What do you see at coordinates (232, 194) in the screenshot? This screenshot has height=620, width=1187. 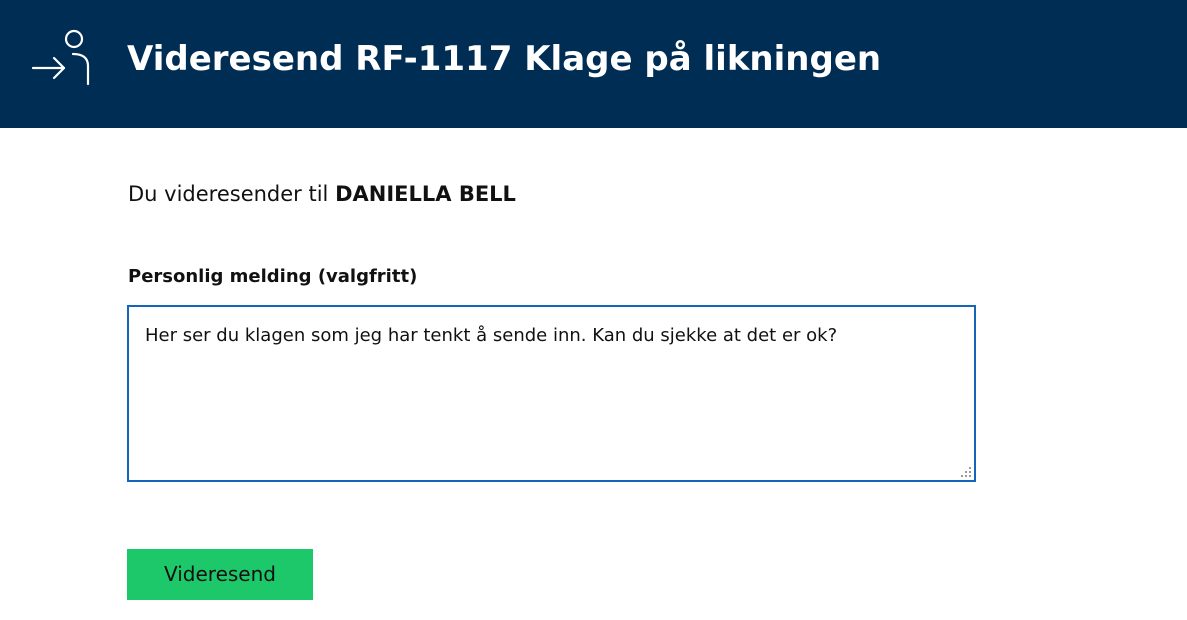 I see `recipient-prefix: Du videresender til` at bounding box center [232, 194].